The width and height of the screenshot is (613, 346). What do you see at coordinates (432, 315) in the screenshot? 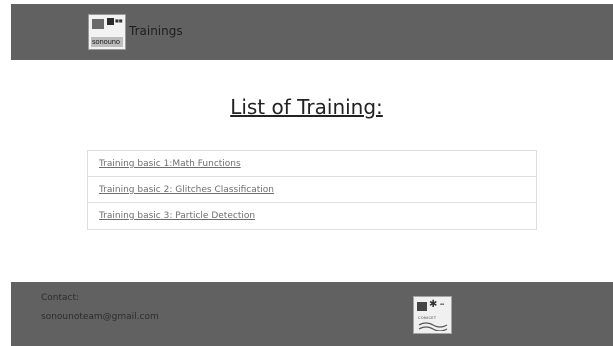
I see `conicet-logo-icon: ✱ ▪▪ CONICET` at bounding box center [432, 315].